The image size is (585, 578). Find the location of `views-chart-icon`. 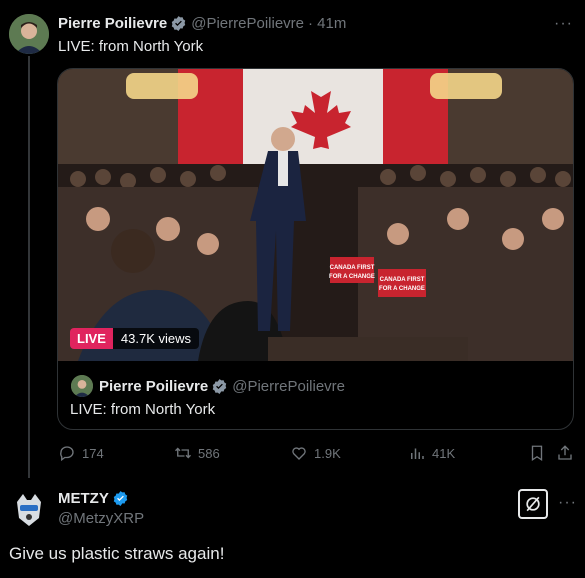

views-chart-icon is located at coordinates (417, 453).